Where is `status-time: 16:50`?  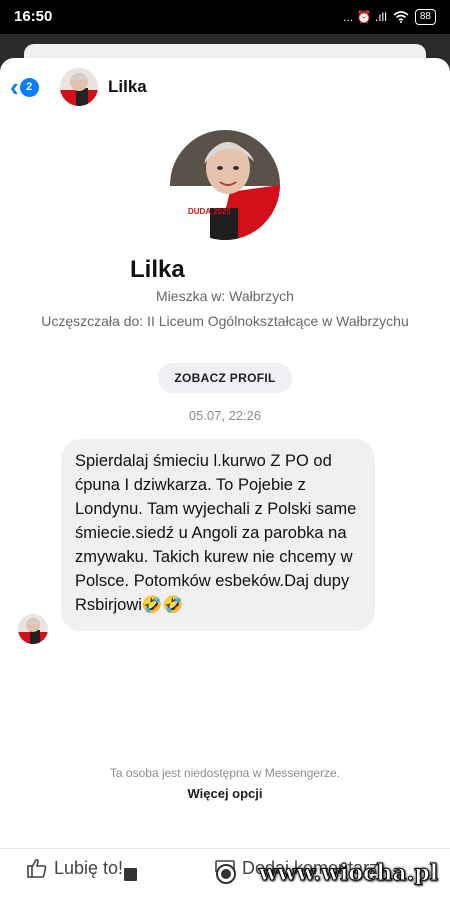 status-time: 16:50 is located at coordinates (33, 16).